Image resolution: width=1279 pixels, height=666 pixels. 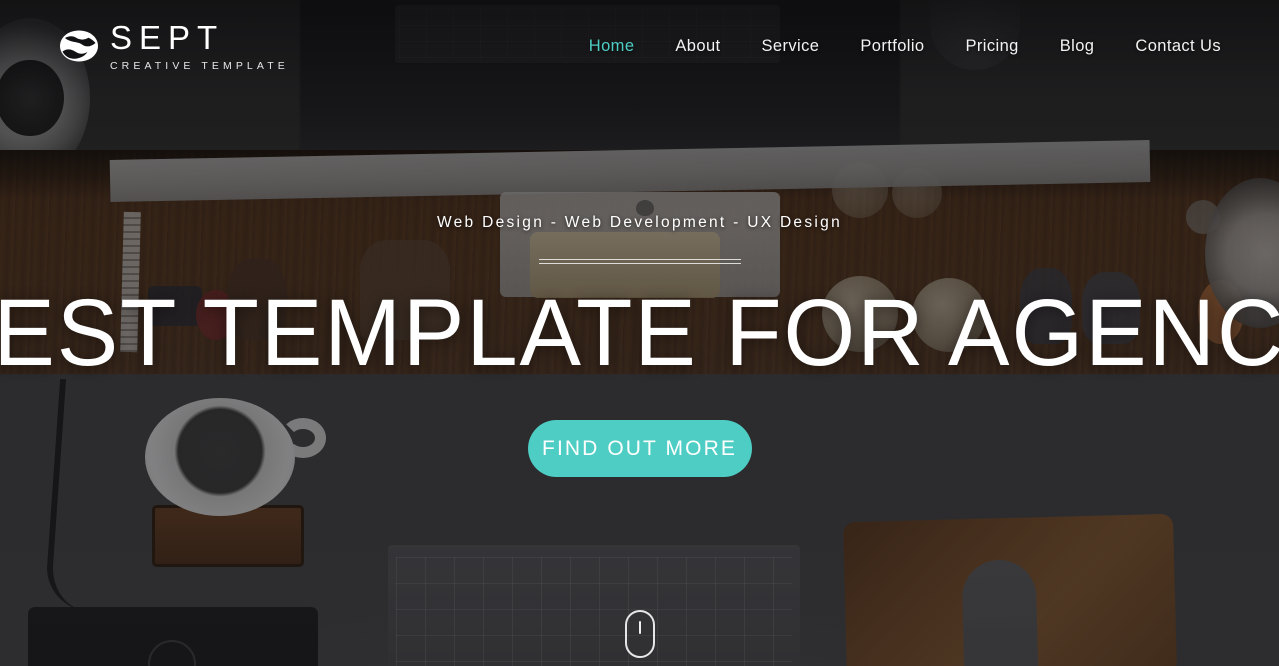 What do you see at coordinates (697, 46) in the screenshot?
I see `nav-item-about: About` at bounding box center [697, 46].